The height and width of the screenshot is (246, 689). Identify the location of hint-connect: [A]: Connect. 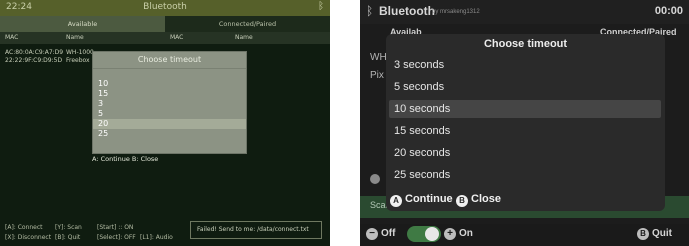
(24, 227).